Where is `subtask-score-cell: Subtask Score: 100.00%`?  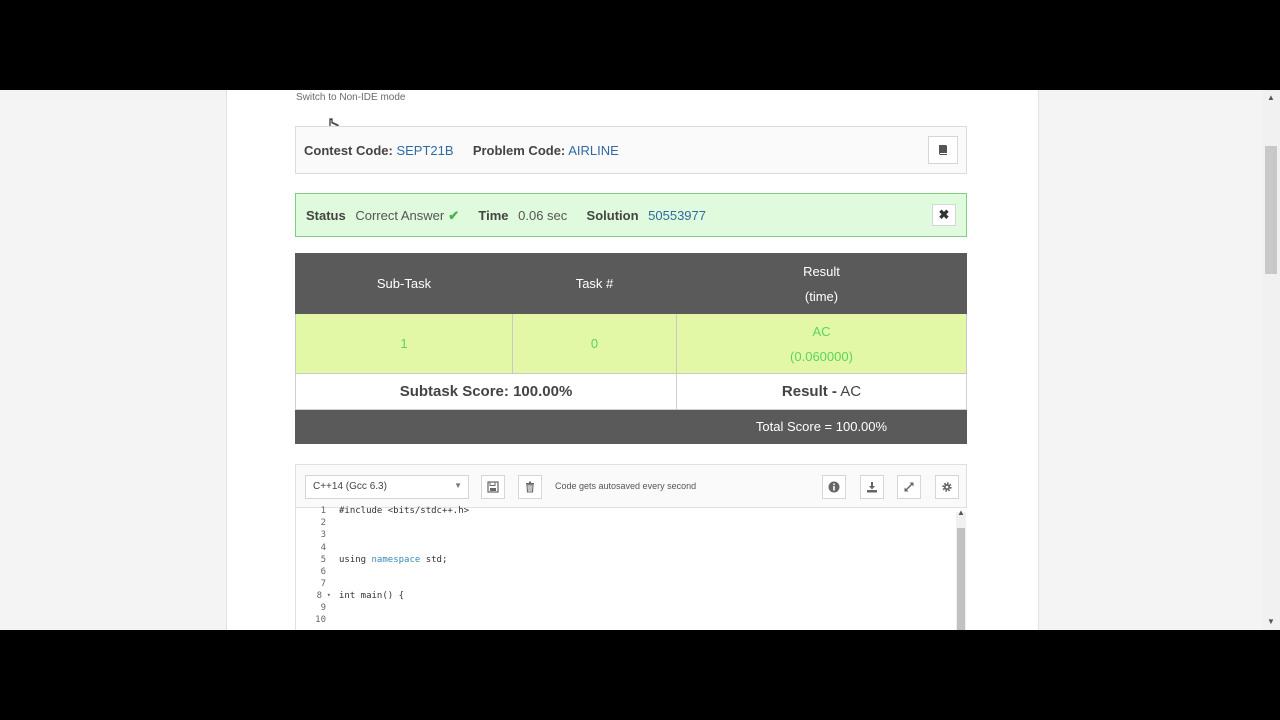
subtask-score-cell: Subtask Score: 100.00% is located at coordinates (486, 391).